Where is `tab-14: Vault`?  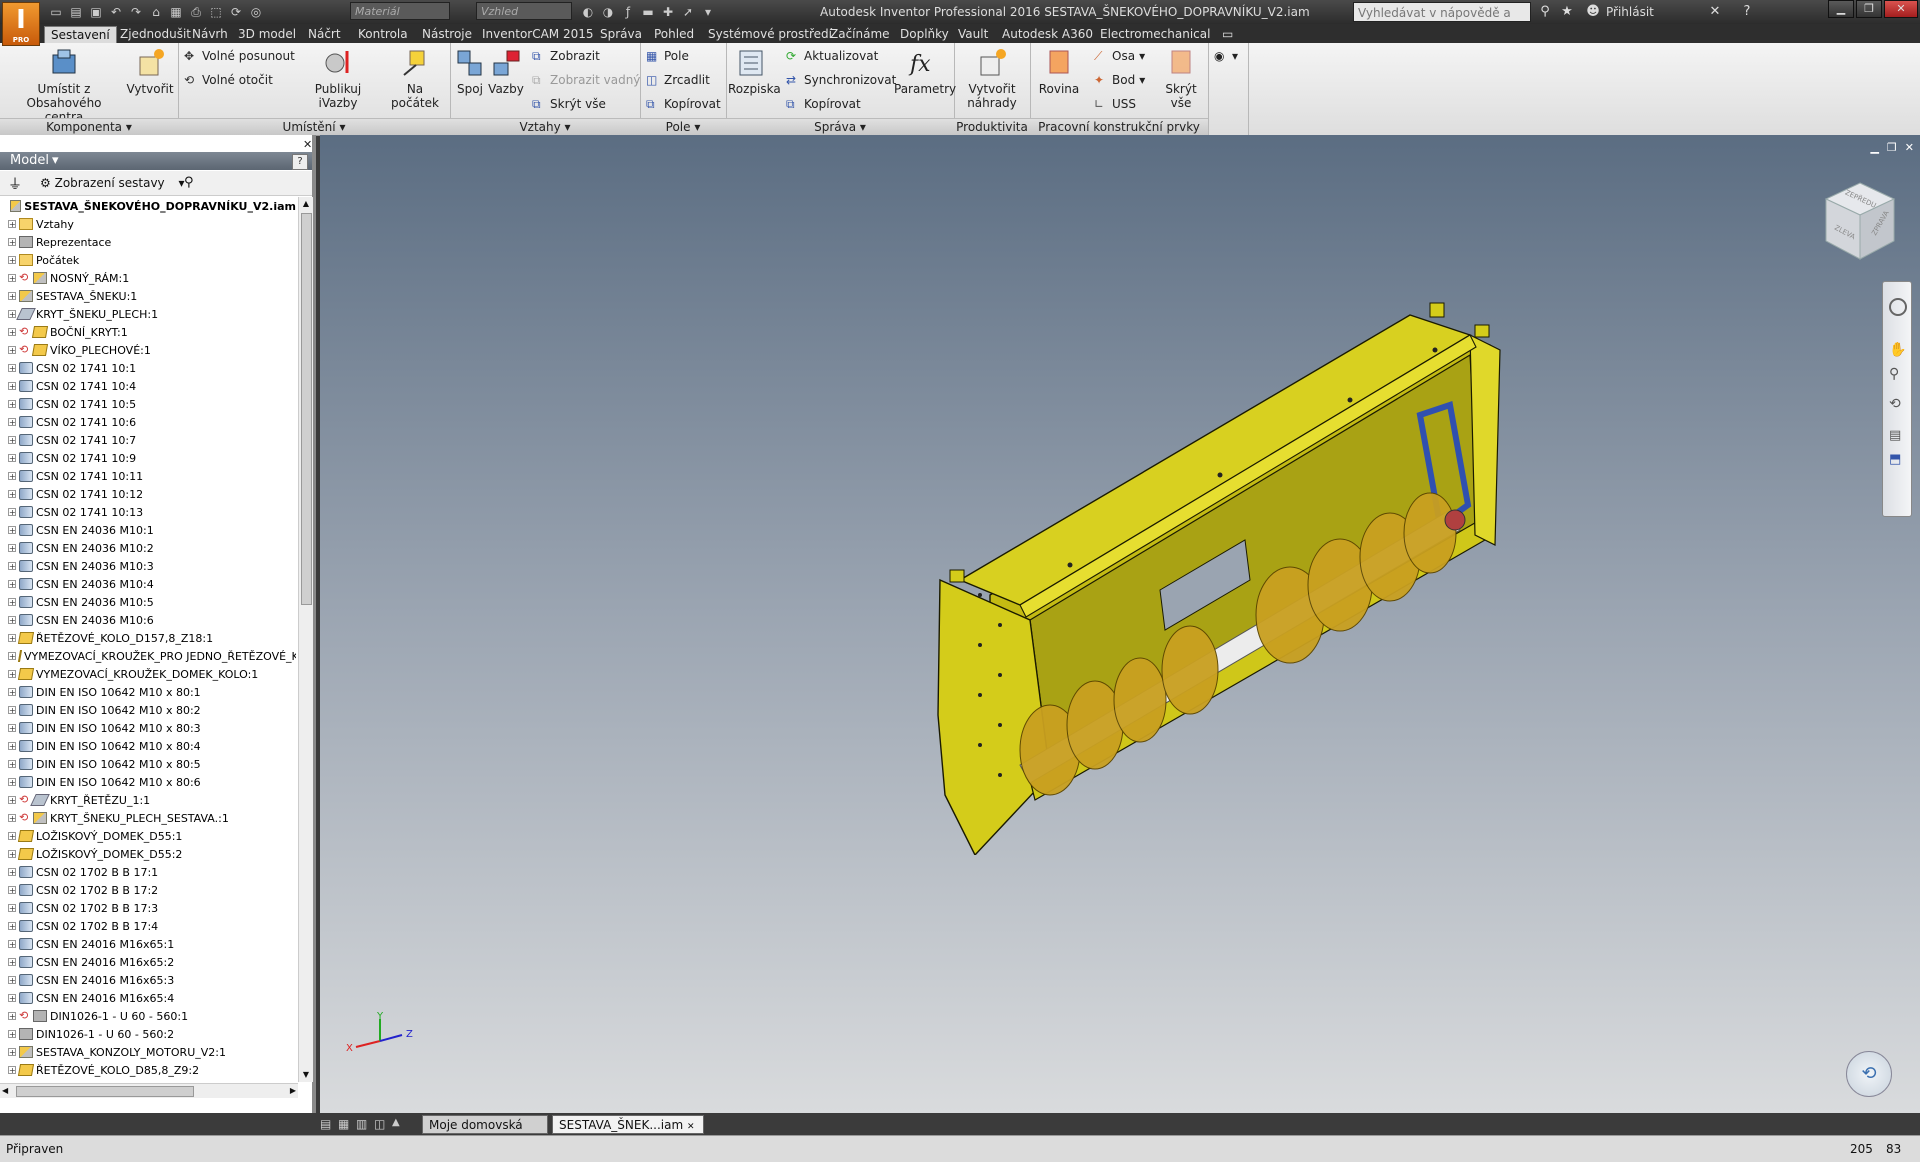
tab-14: Vault is located at coordinates (973, 34).